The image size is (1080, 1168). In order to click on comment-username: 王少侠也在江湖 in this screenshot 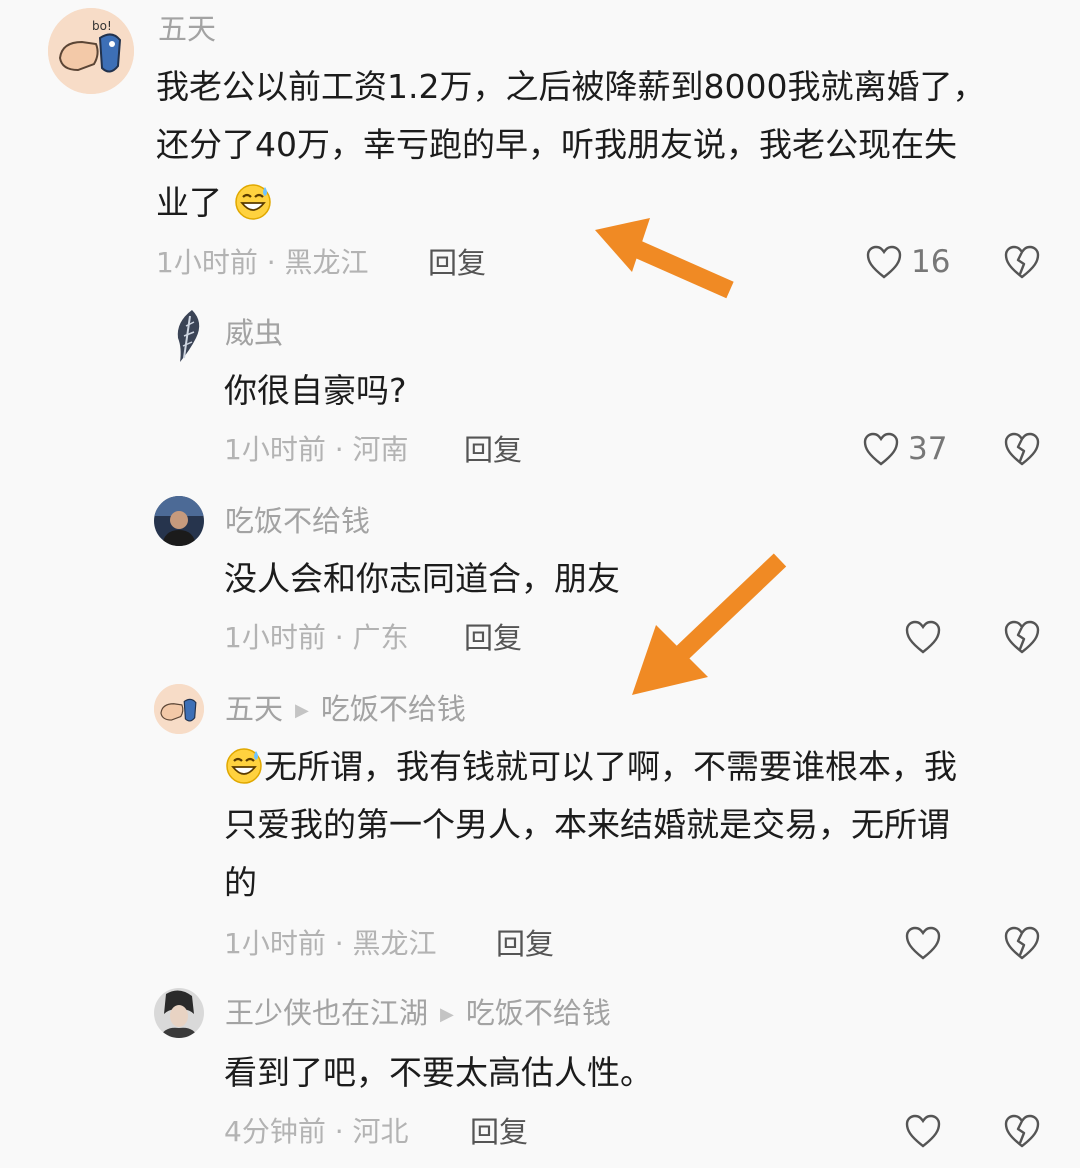, I will do `click(326, 1013)`.